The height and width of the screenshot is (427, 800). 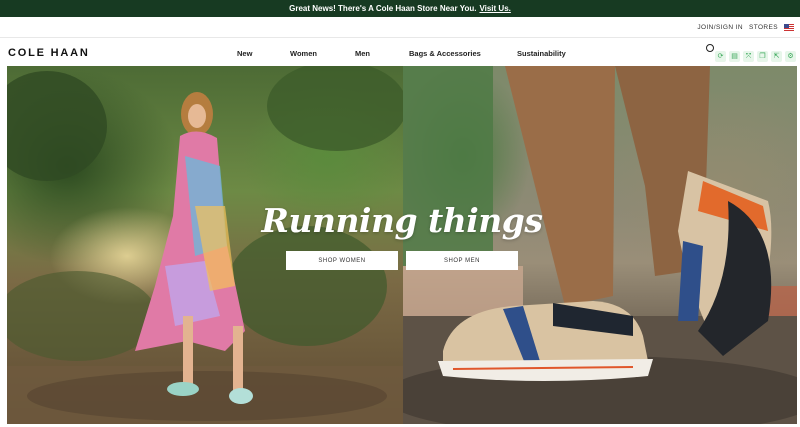 I want to click on export-icon: ⇱, so click(x=776, y=56).